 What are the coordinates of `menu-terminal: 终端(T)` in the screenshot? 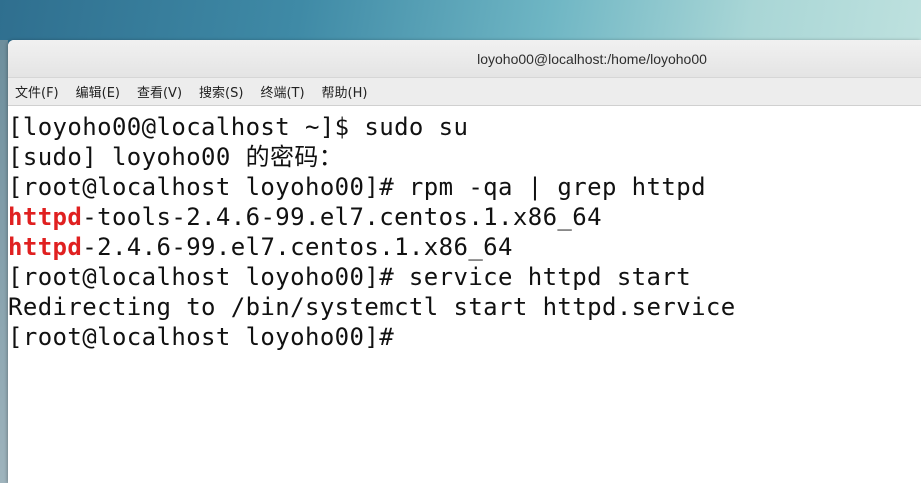 It's located at (285, 91).